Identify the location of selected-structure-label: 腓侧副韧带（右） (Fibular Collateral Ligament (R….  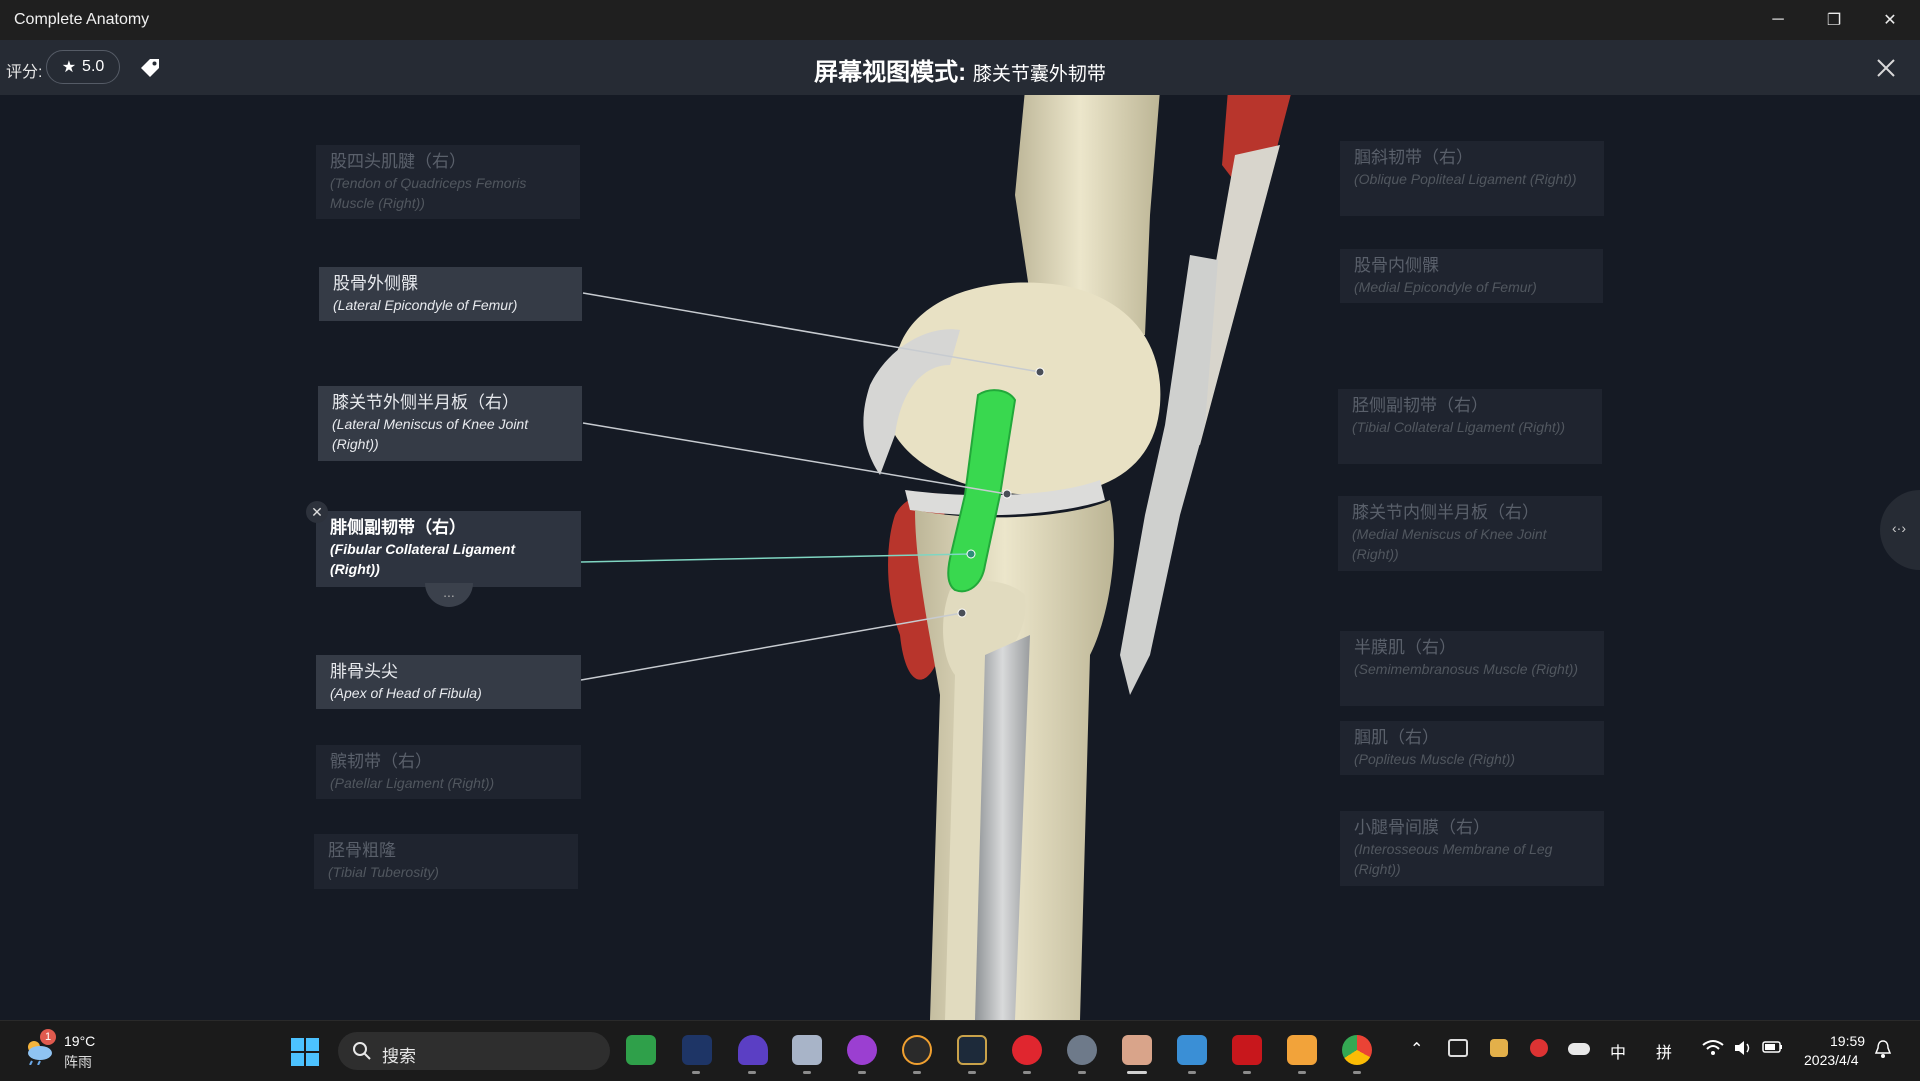
(448, 549).